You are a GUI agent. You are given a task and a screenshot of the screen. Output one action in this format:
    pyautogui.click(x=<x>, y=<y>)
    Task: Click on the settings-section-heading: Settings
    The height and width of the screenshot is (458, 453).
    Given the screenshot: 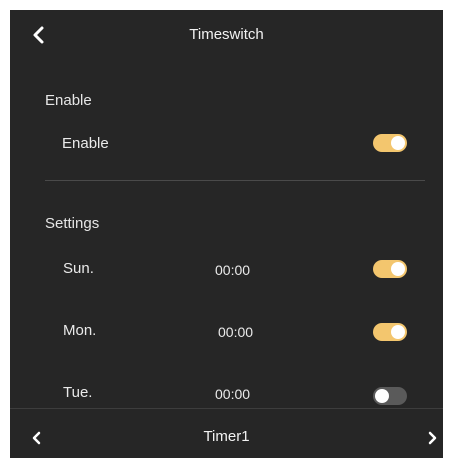 What is the action you would take?
    pyautogui.click(x=72, y=223)
    